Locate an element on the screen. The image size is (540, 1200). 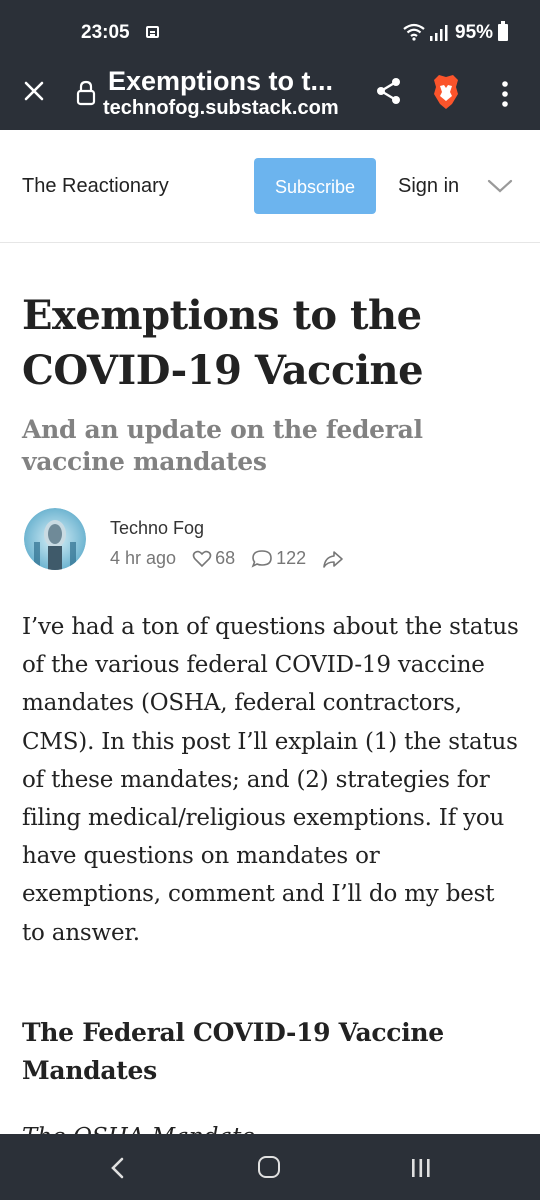
share-icon is located at coordinates (389, 91).